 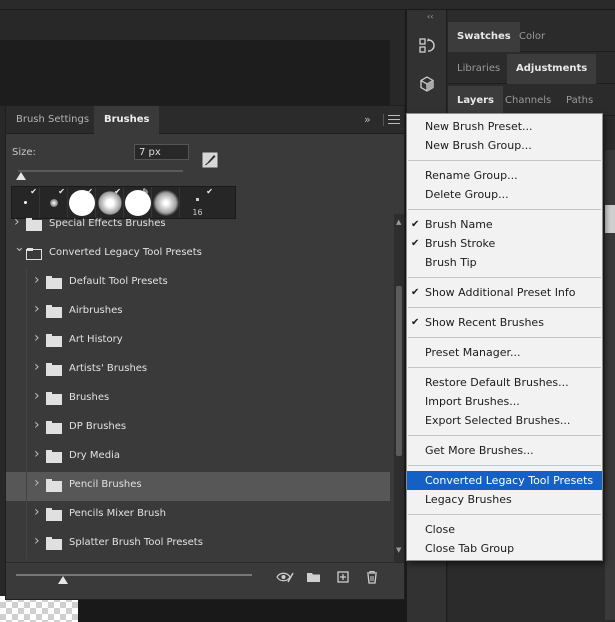 What do you see at coordinates (198, 370) in the screenshot?
I see `brush-group-row: › Artists' Brushes` at bounding box center [198, 370].